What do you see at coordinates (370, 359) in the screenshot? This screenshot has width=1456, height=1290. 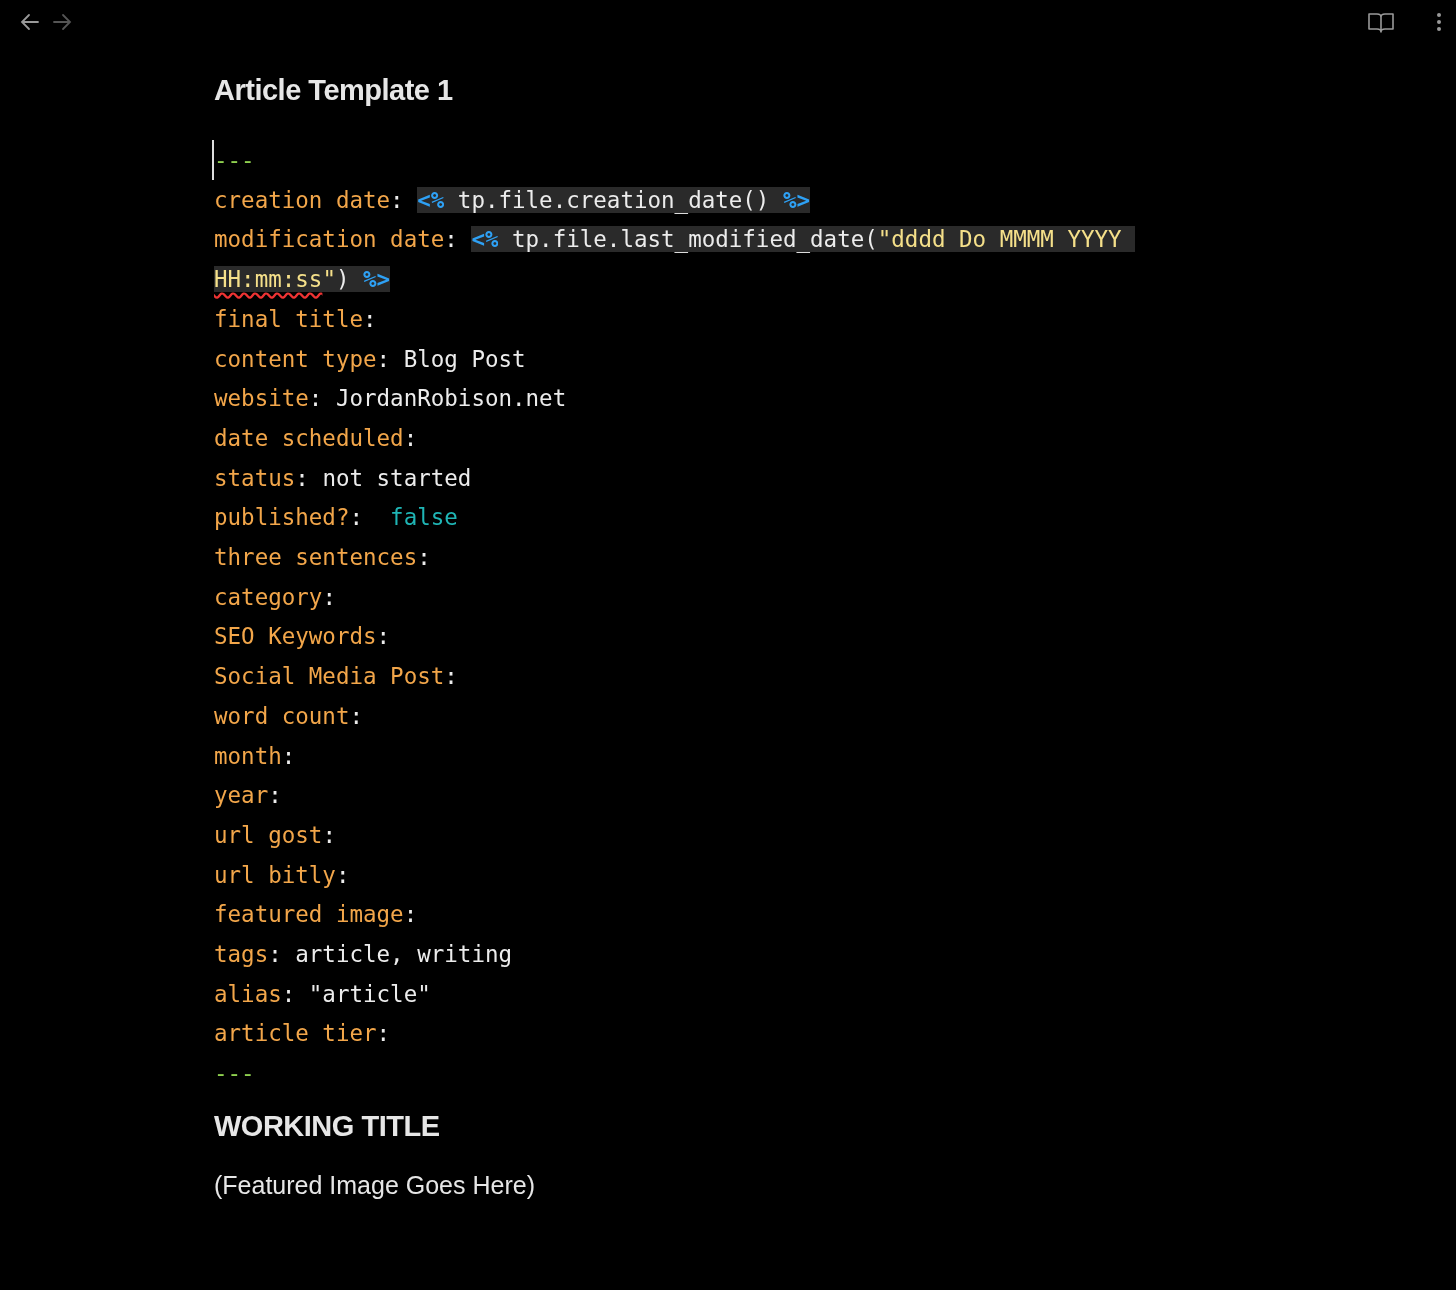 I see `frontmatter-line: content type: Blog Post` at bounding box center [370, 359].